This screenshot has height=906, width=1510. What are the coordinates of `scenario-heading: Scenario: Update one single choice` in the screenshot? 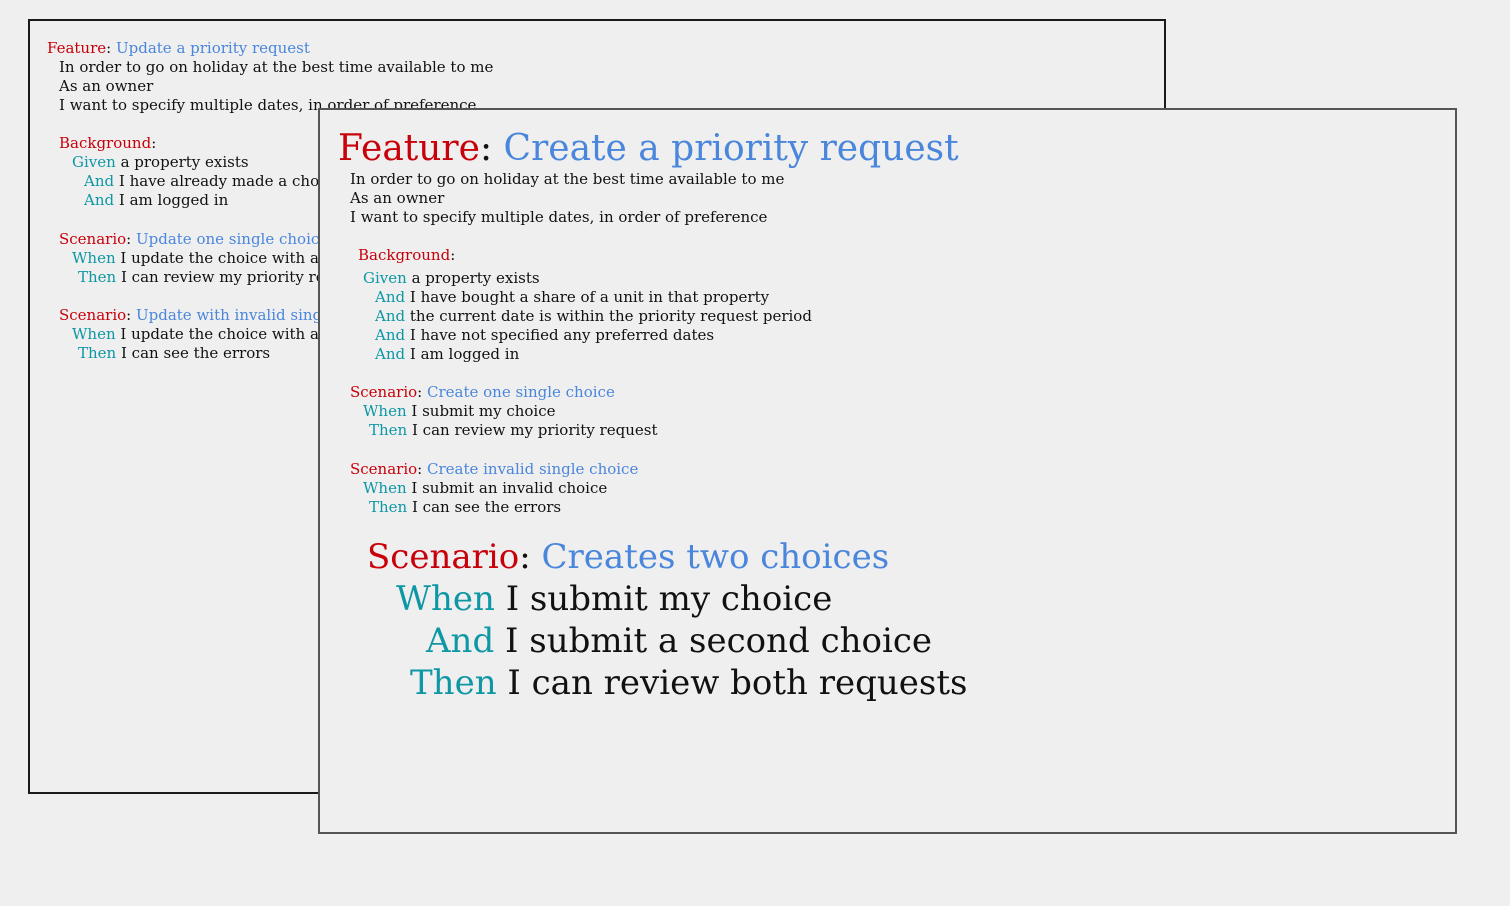 It's located at (194, 239).